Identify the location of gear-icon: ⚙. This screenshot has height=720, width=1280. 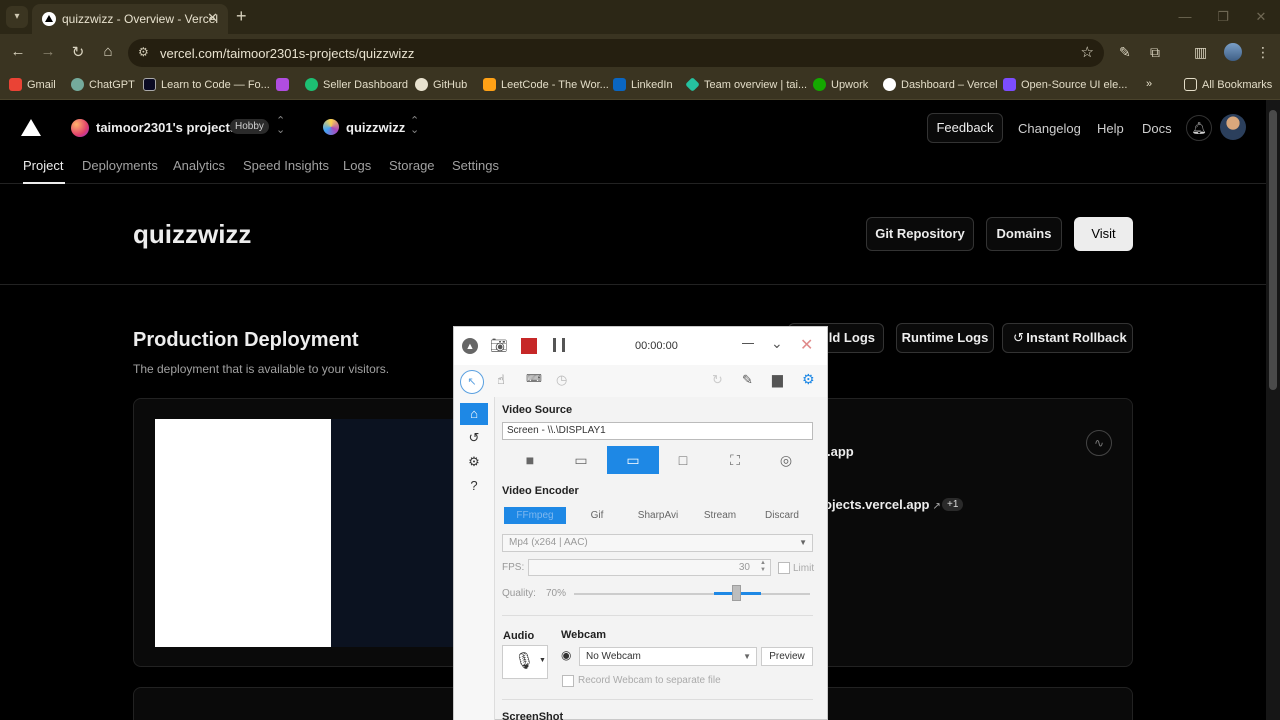
(474, 462).